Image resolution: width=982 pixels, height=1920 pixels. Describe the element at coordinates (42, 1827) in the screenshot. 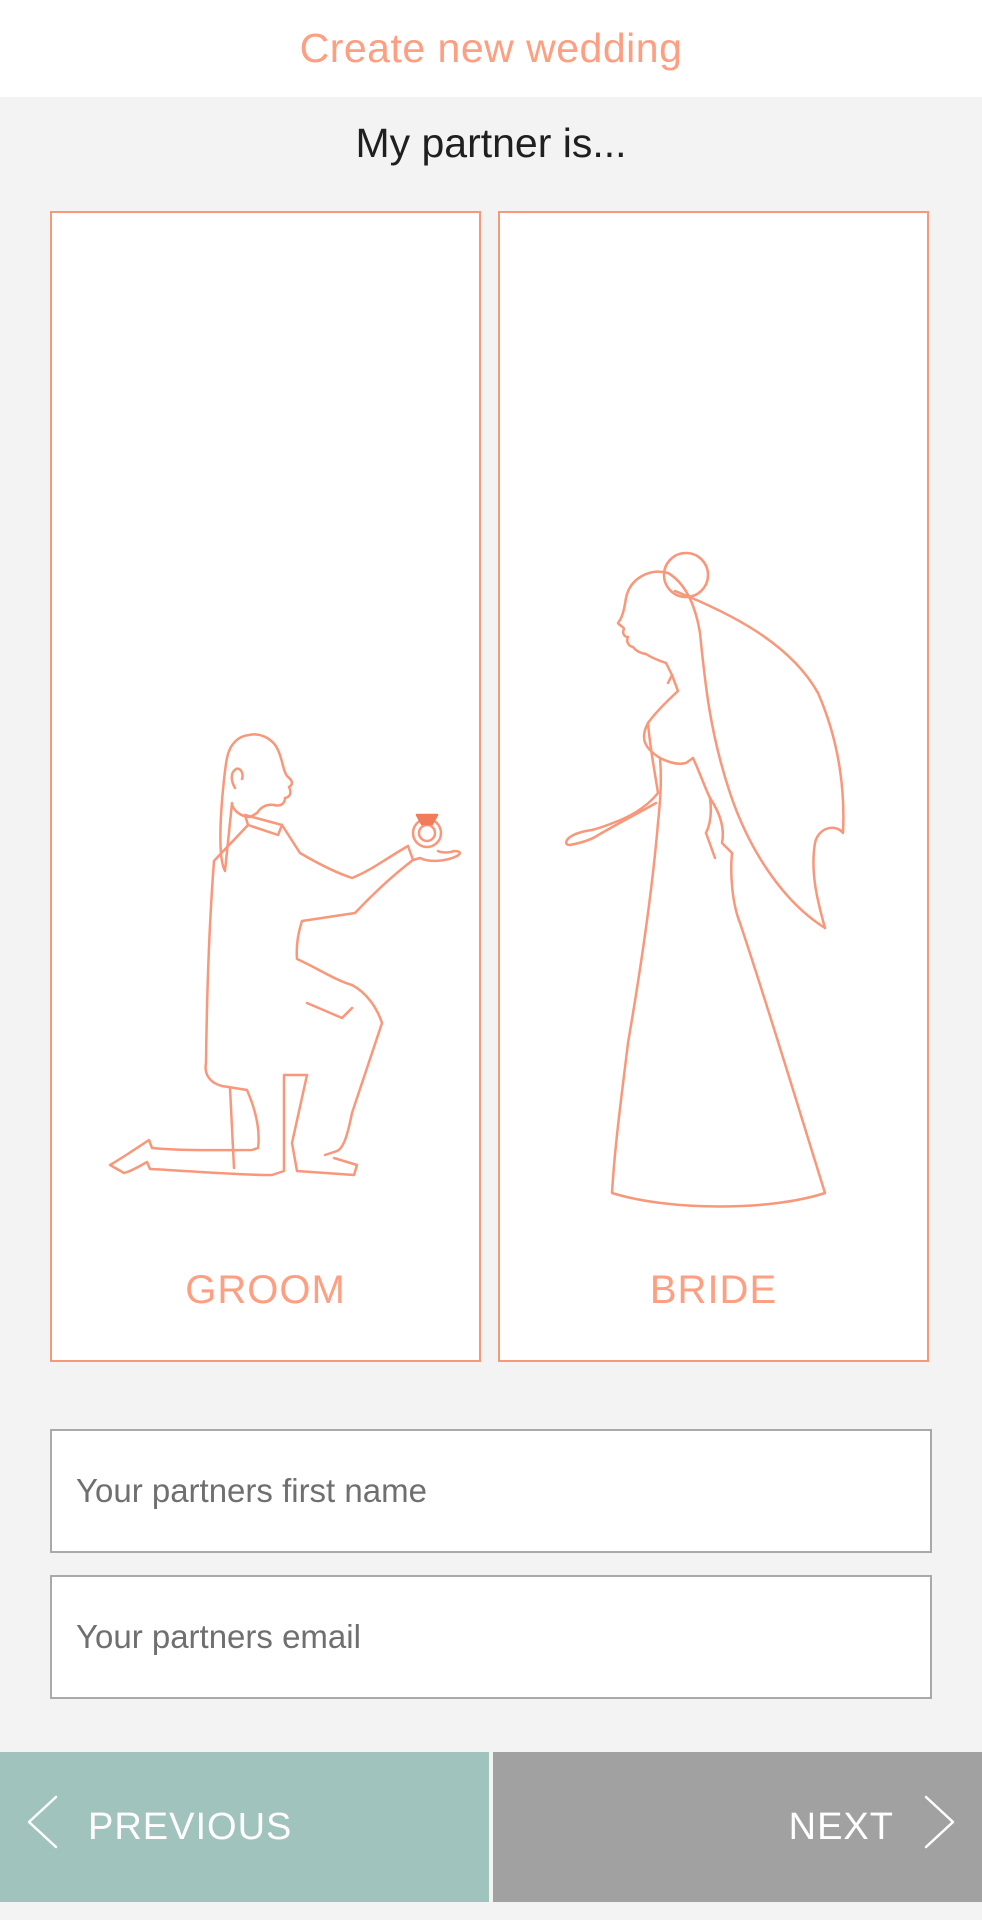

I see `chevron-left-icon` at that location.